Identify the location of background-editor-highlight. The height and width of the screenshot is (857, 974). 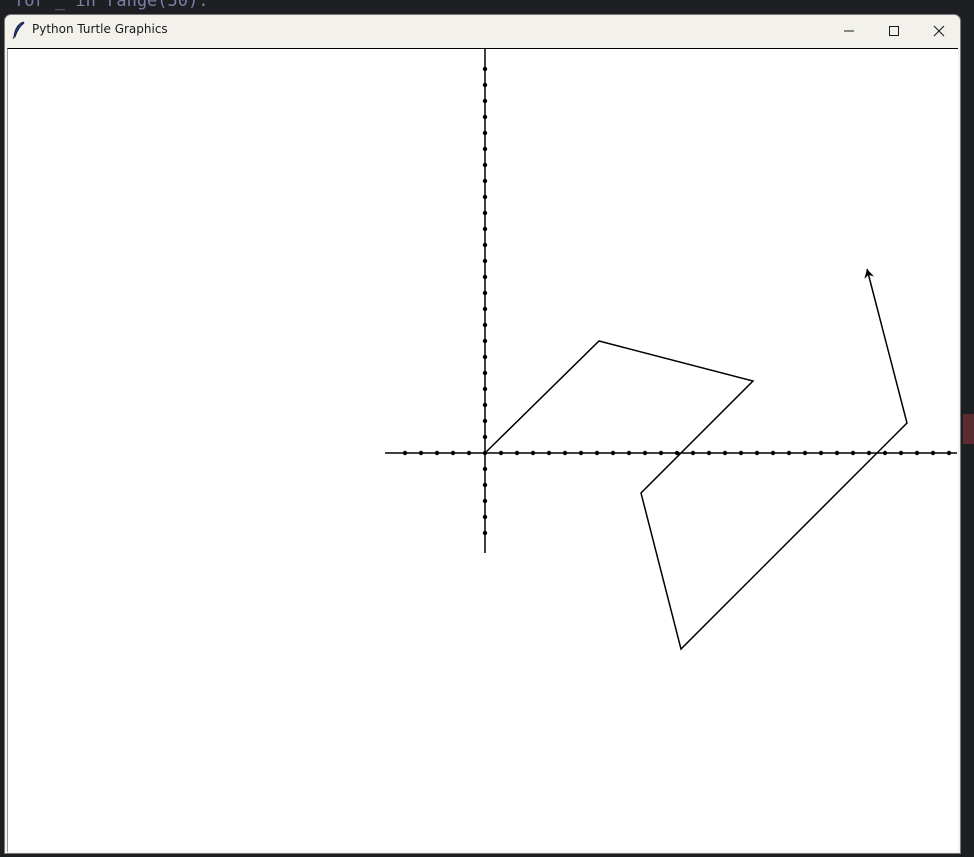
(968, 429).